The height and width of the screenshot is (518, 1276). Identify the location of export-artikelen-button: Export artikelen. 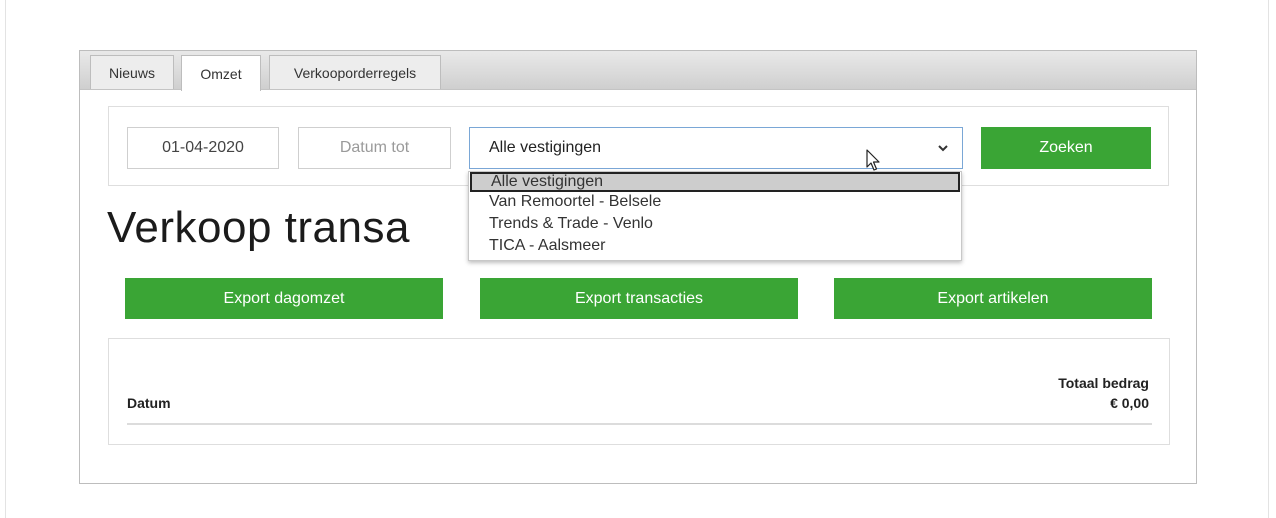
(993, 298).